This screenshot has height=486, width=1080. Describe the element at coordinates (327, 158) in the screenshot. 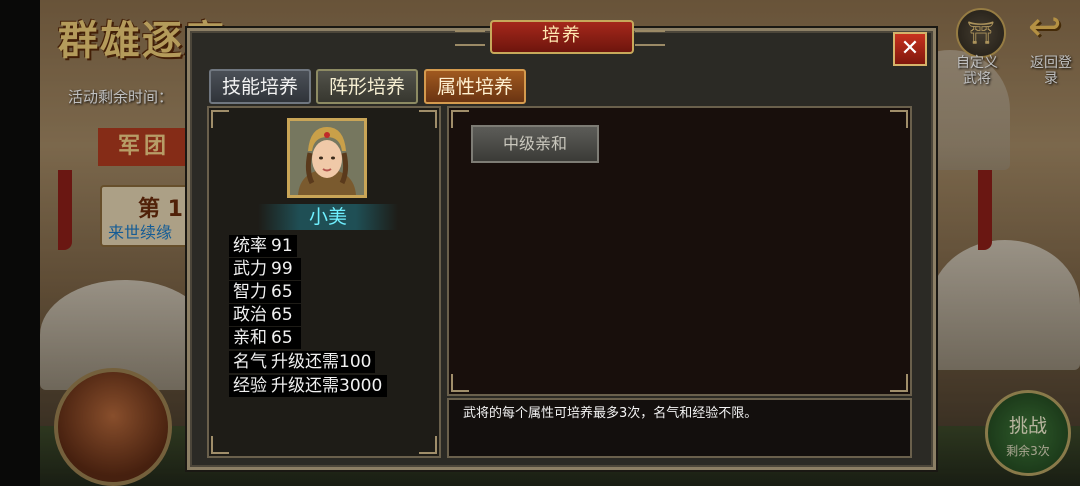

I see `general-portrait` at that location.